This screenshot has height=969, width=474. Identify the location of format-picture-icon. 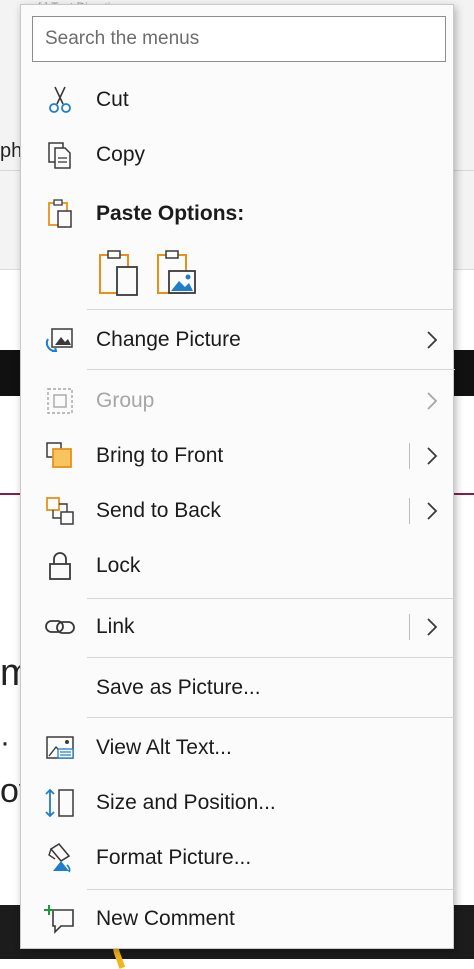
(59, 857).